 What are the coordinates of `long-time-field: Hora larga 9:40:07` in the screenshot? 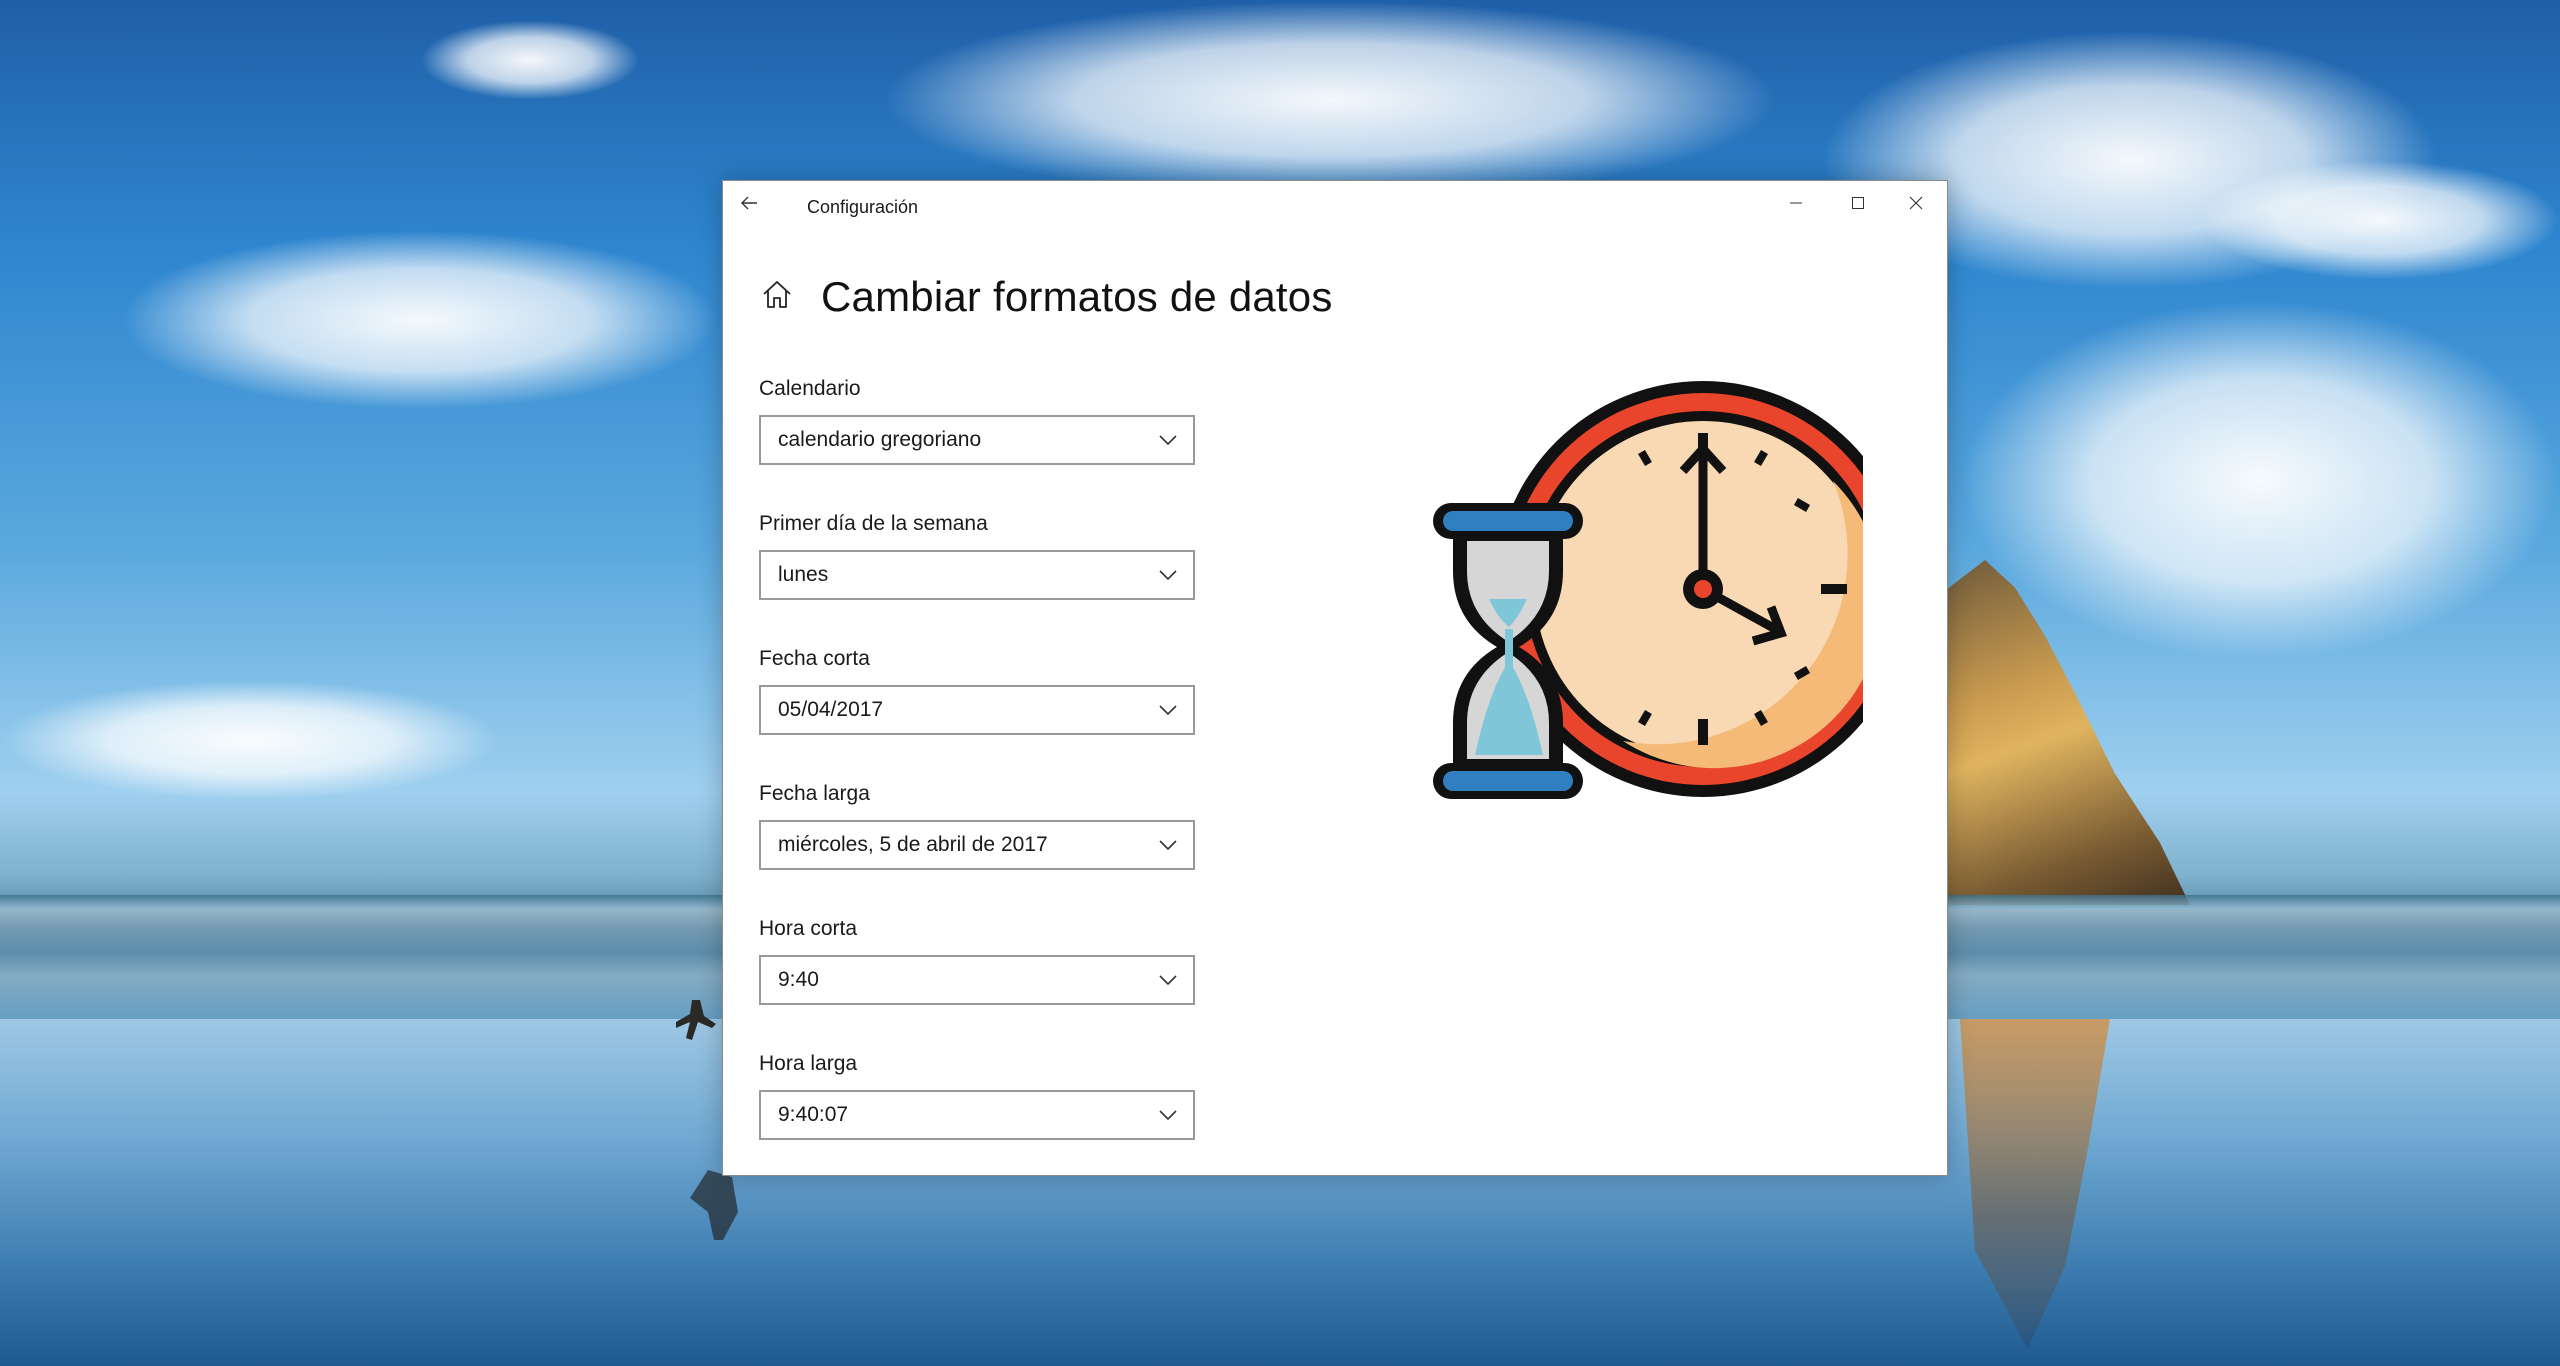 It's located at (977, 1096).